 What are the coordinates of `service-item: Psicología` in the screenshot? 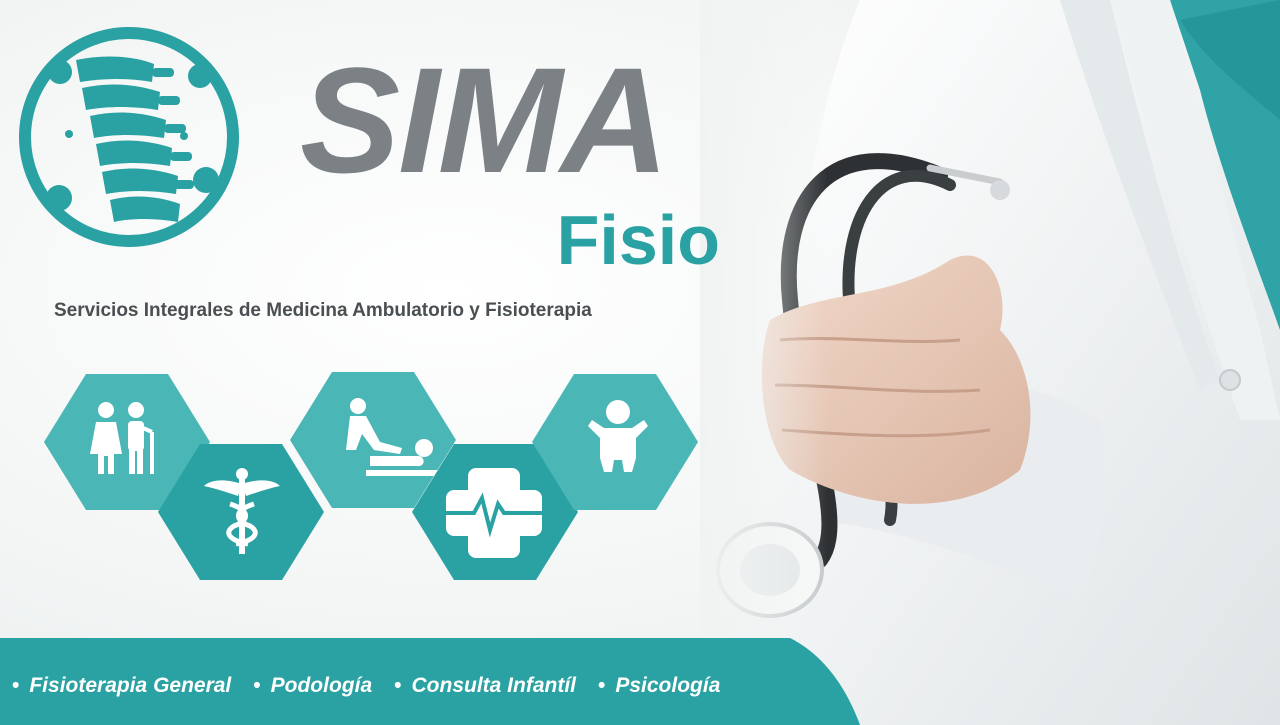 It's located at (659, 686).